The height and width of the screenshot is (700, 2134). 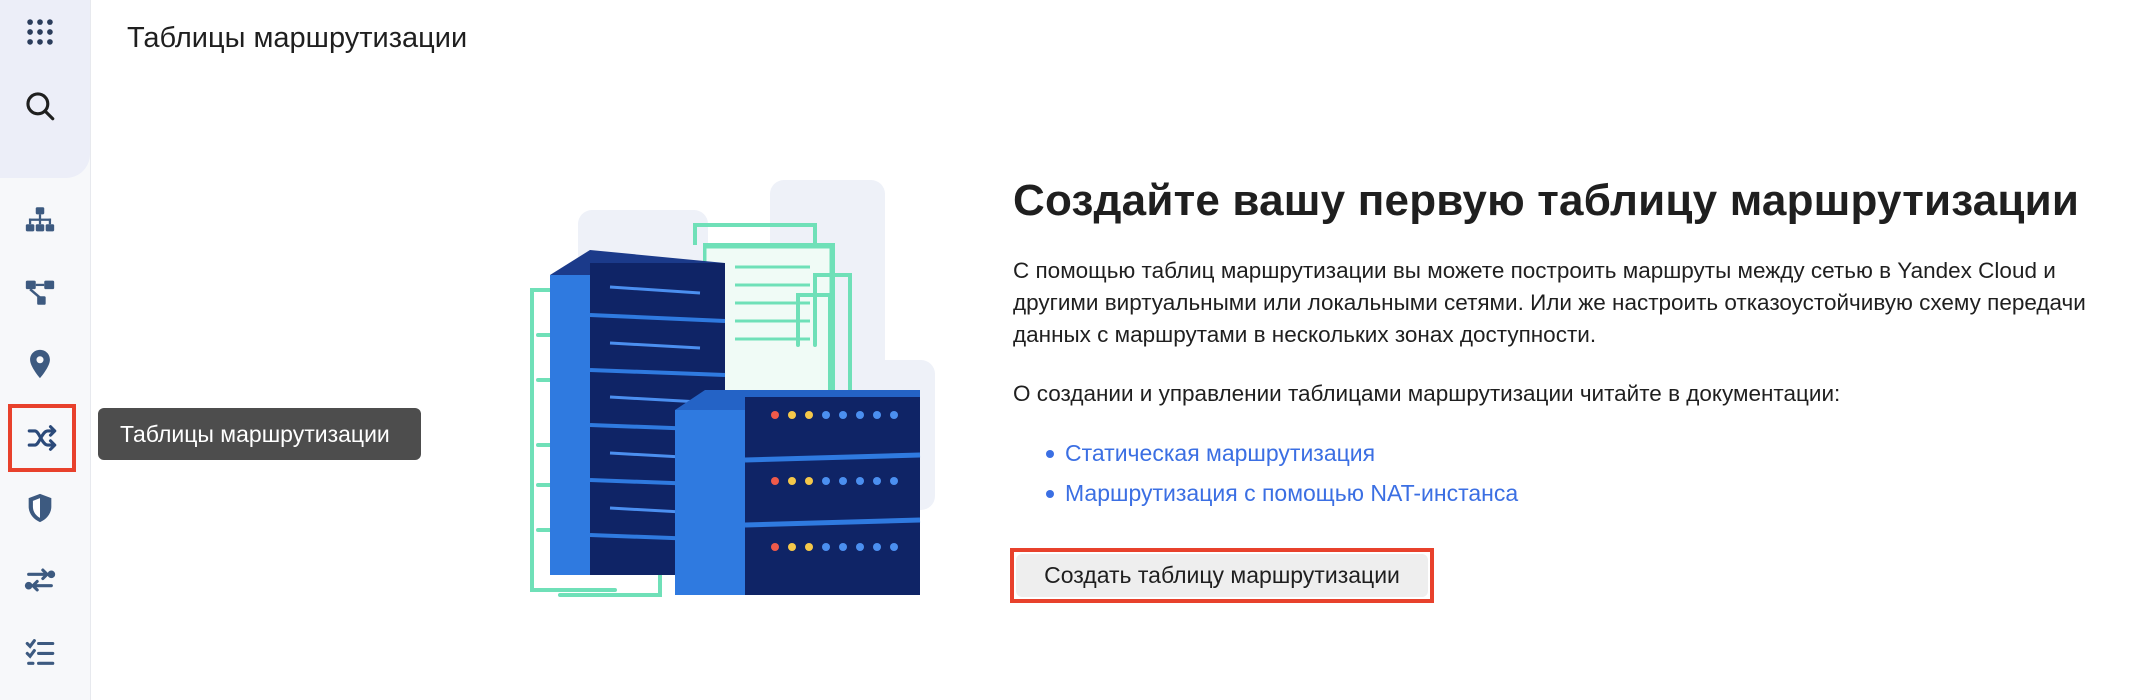 I want to click on sidebar-tooltip: Таблицы маршрутизации, so click(x=259, y=434).